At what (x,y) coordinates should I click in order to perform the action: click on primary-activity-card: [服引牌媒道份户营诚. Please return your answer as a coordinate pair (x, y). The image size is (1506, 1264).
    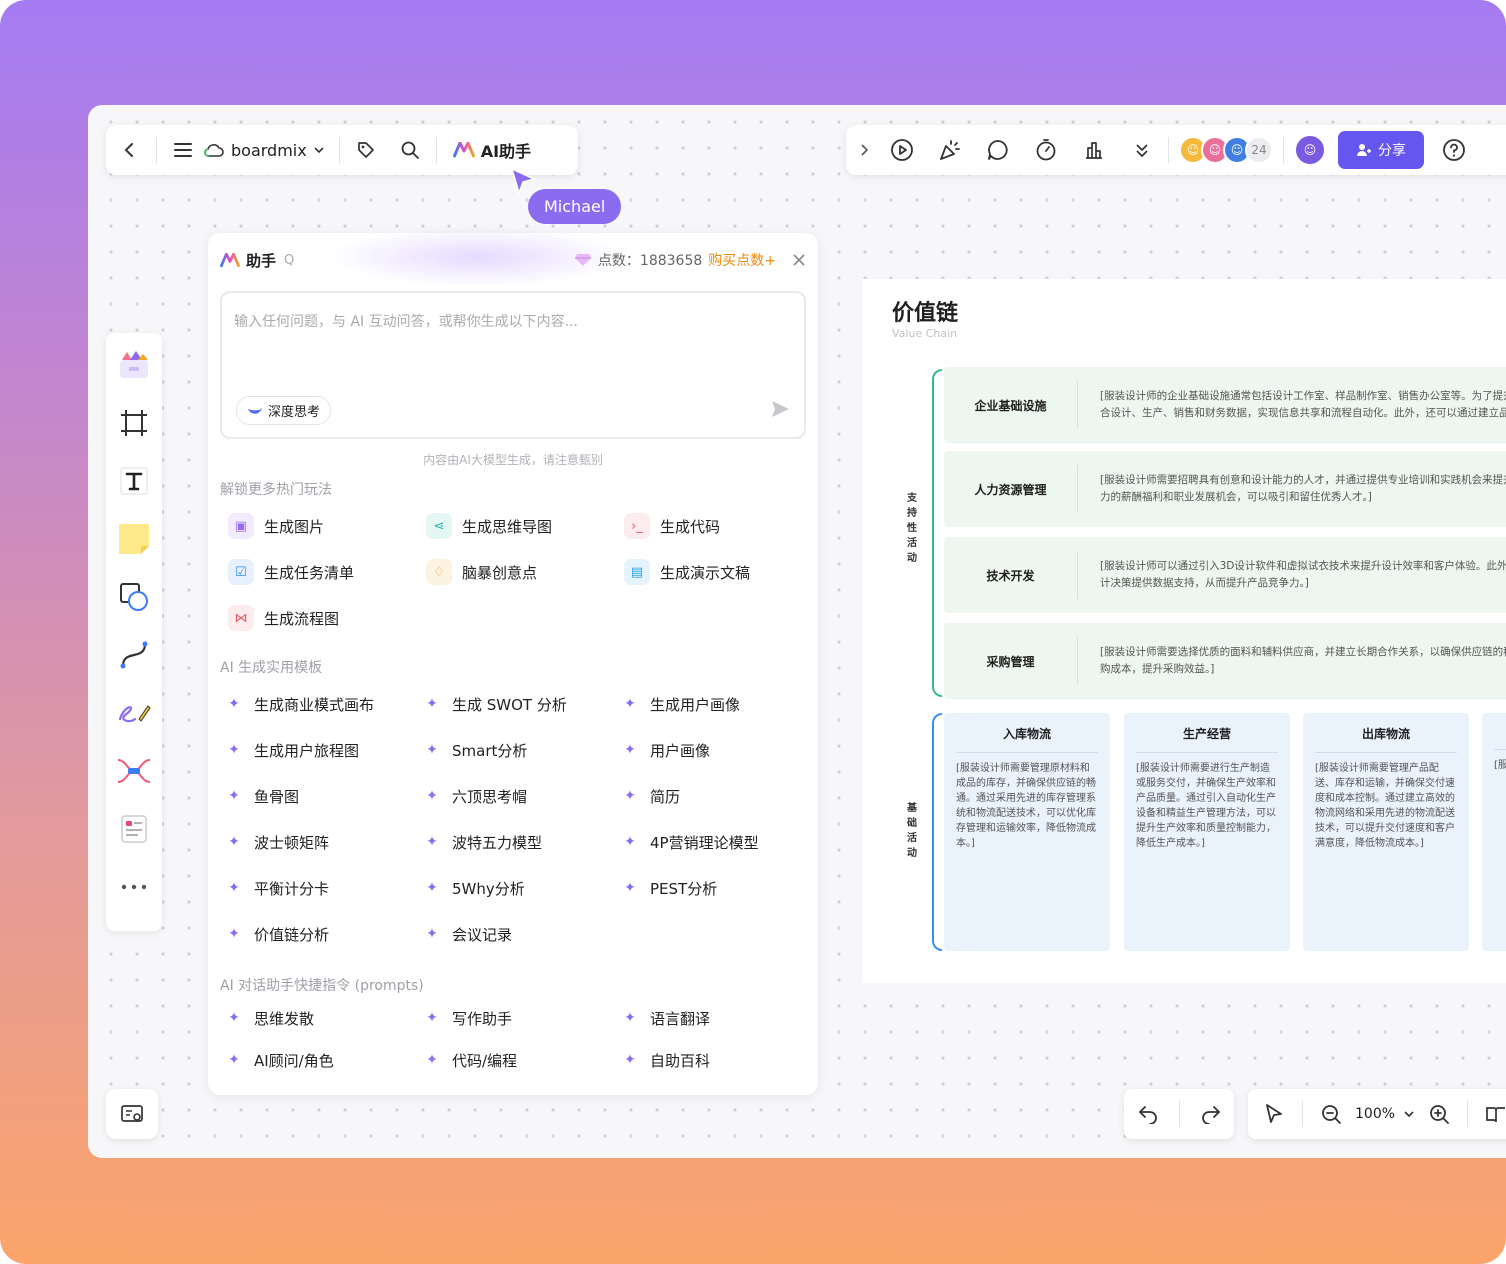
    Looking at the image, I should click on (1494, 832).